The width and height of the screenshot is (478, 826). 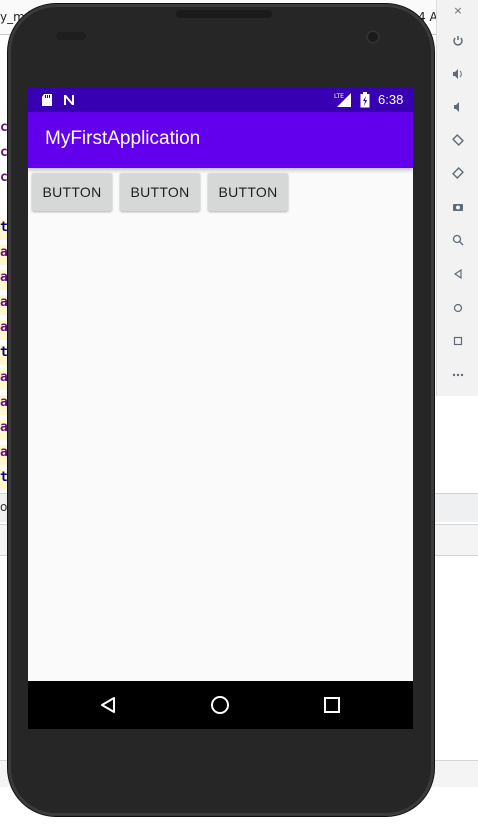 What do you see at coordinates (373, 37) in the screenshot?
I see `front-camera` at bounding box center [373, 37].